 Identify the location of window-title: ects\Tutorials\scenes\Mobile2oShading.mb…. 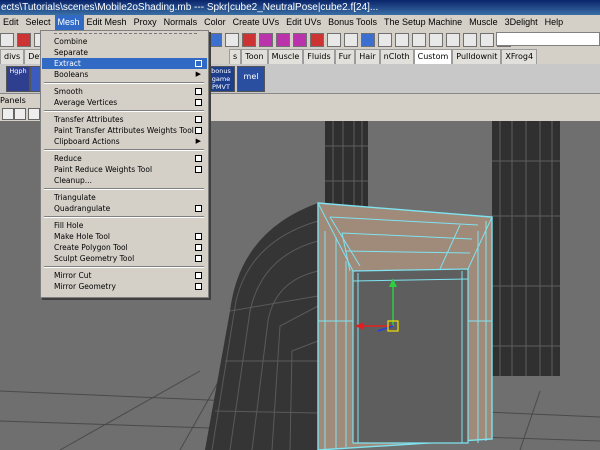
(190, 7).